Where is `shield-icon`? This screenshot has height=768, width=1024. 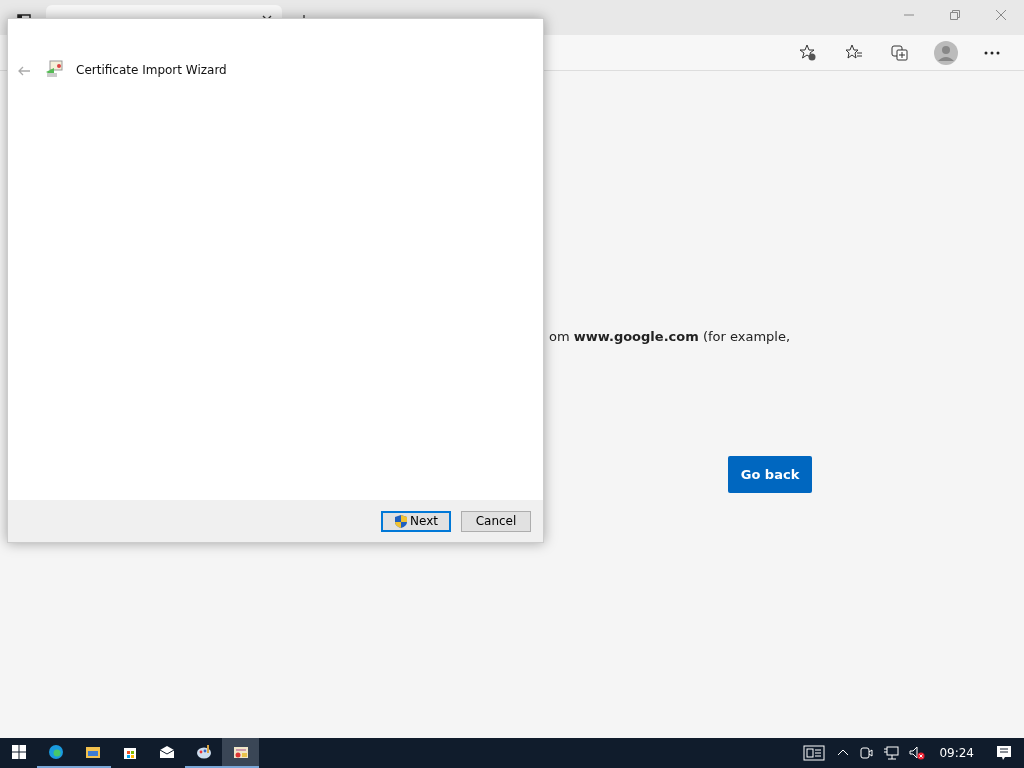 shield-icon is located at coordinates (401, 521).